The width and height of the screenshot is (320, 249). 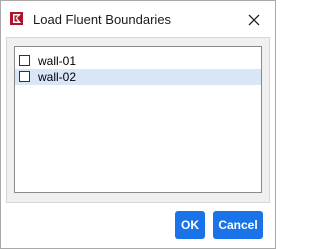 I want to click on close-icon, so click(x=254, y=20).